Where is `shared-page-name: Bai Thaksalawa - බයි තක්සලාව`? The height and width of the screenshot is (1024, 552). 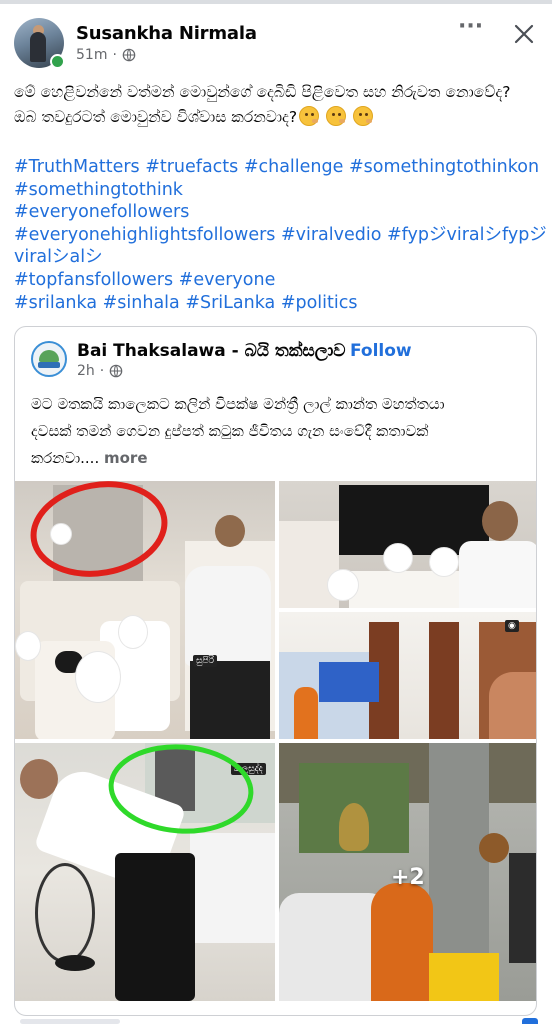 shared-page-name: Bai Thaksalawa - බයි තක්සලාව is located at coordinates (211, 351).